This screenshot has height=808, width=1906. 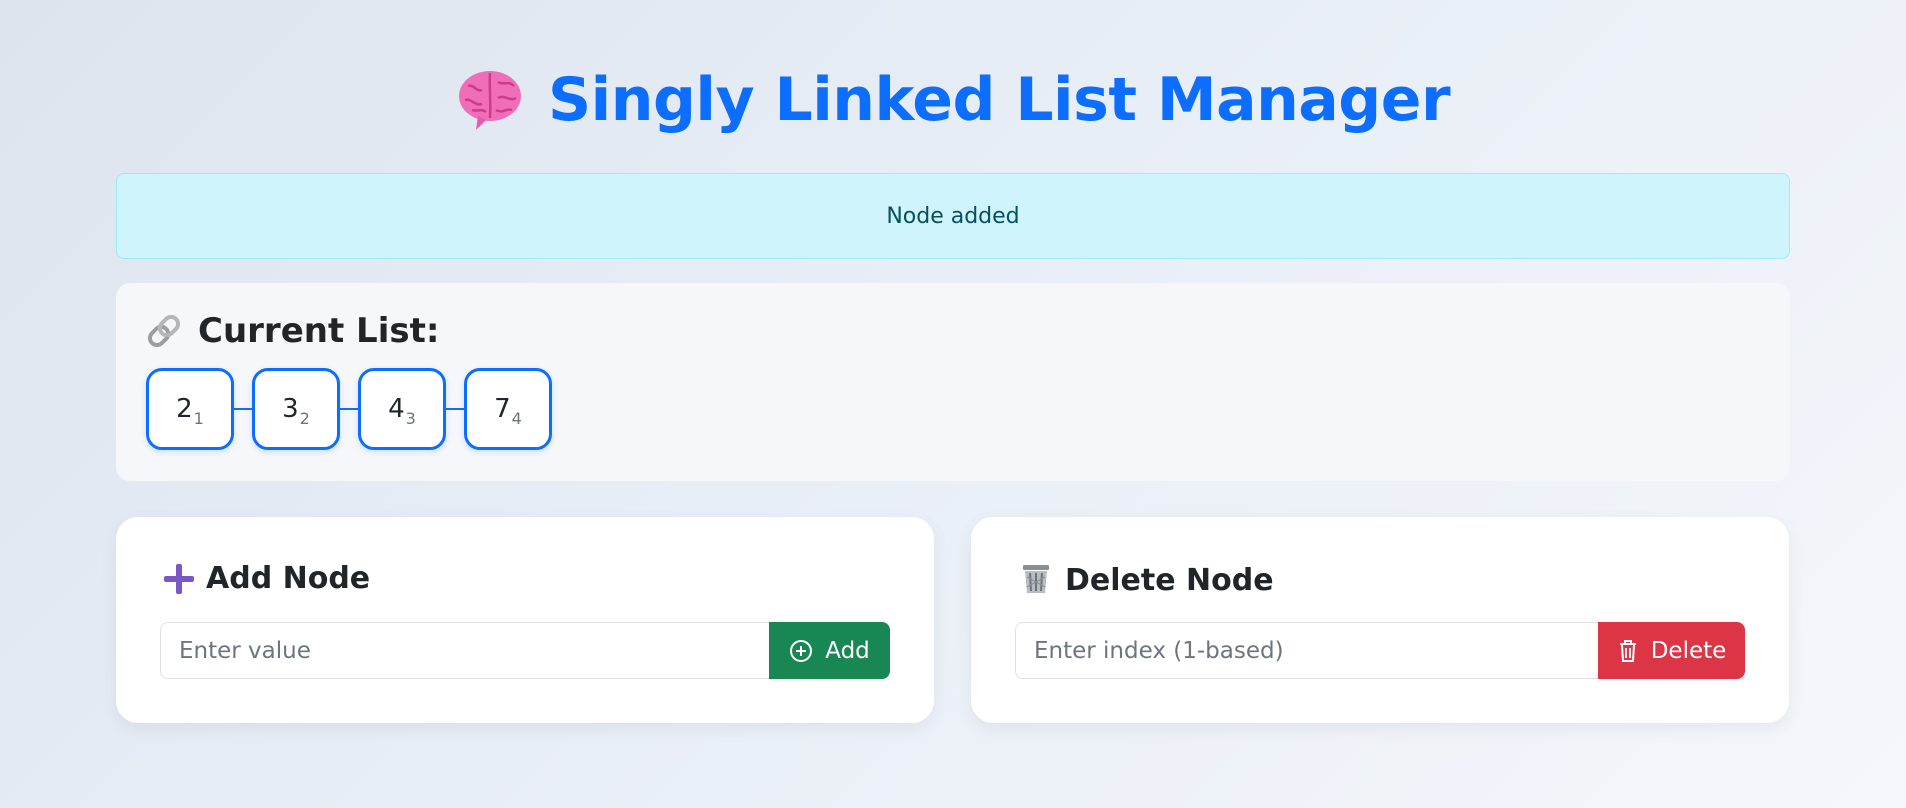 I want to click on page-header: Singly Linked List Manager, so click(x=953, y=100).